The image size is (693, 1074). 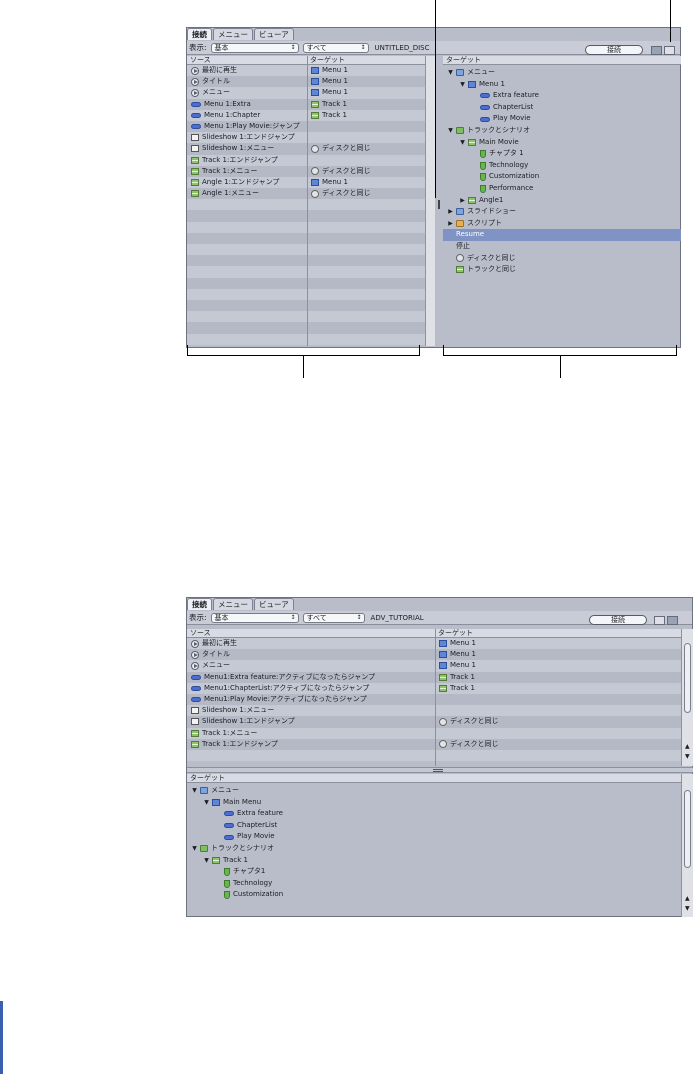 I want to click on tree-item: ▼ Track 1, so click(x=434, y=861).